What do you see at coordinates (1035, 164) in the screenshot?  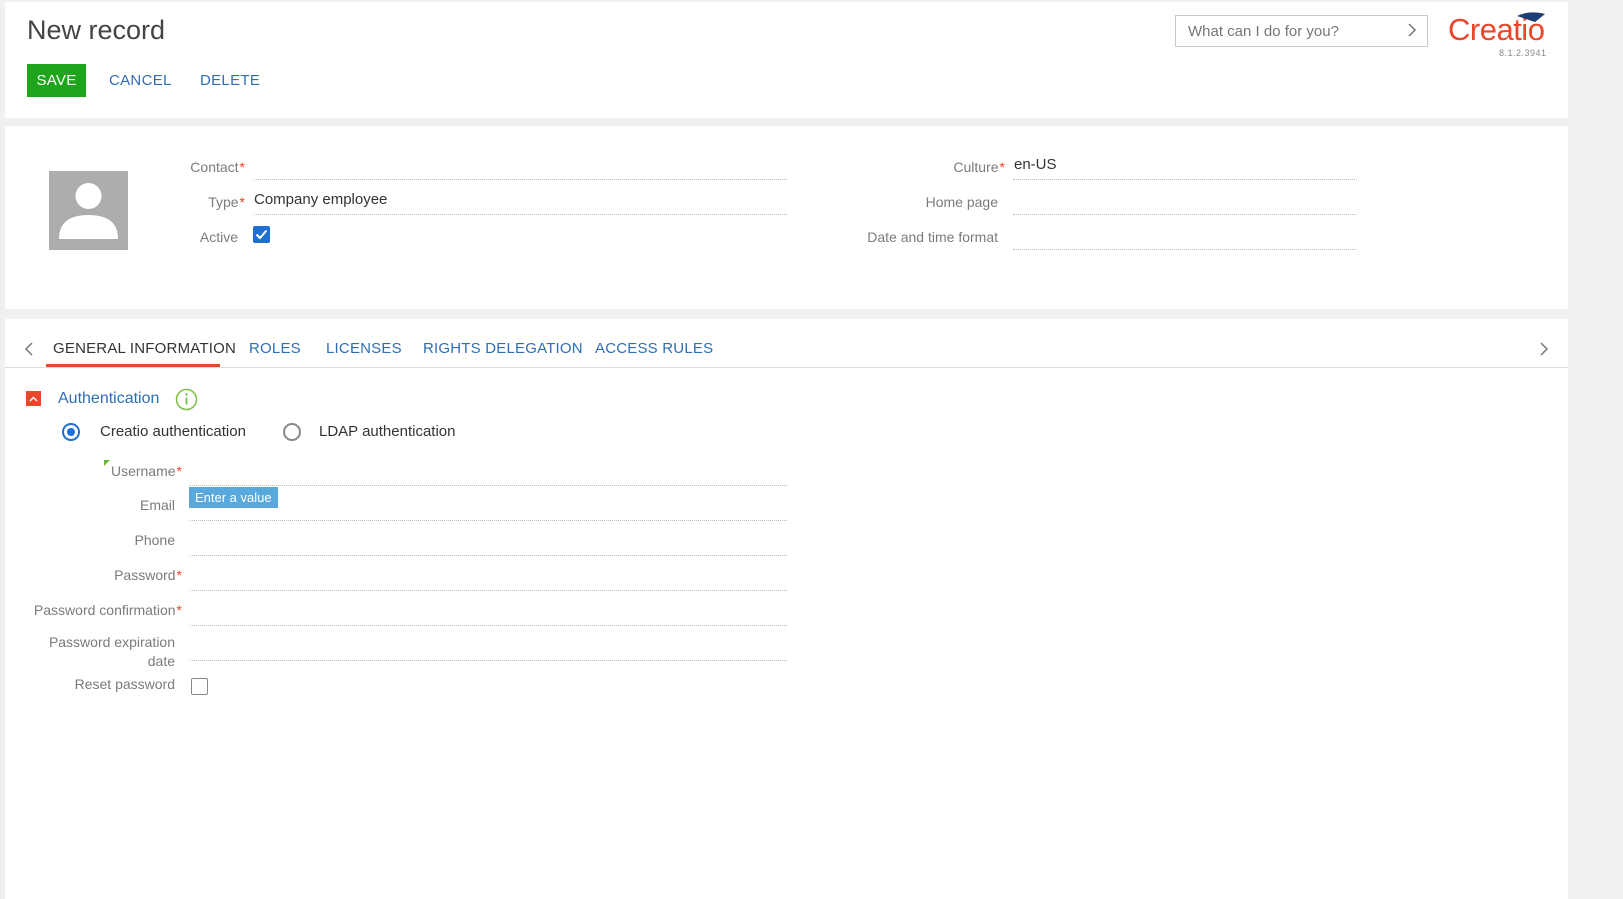 I see `culture-field: en-US` at bounding box center [1035, 164].